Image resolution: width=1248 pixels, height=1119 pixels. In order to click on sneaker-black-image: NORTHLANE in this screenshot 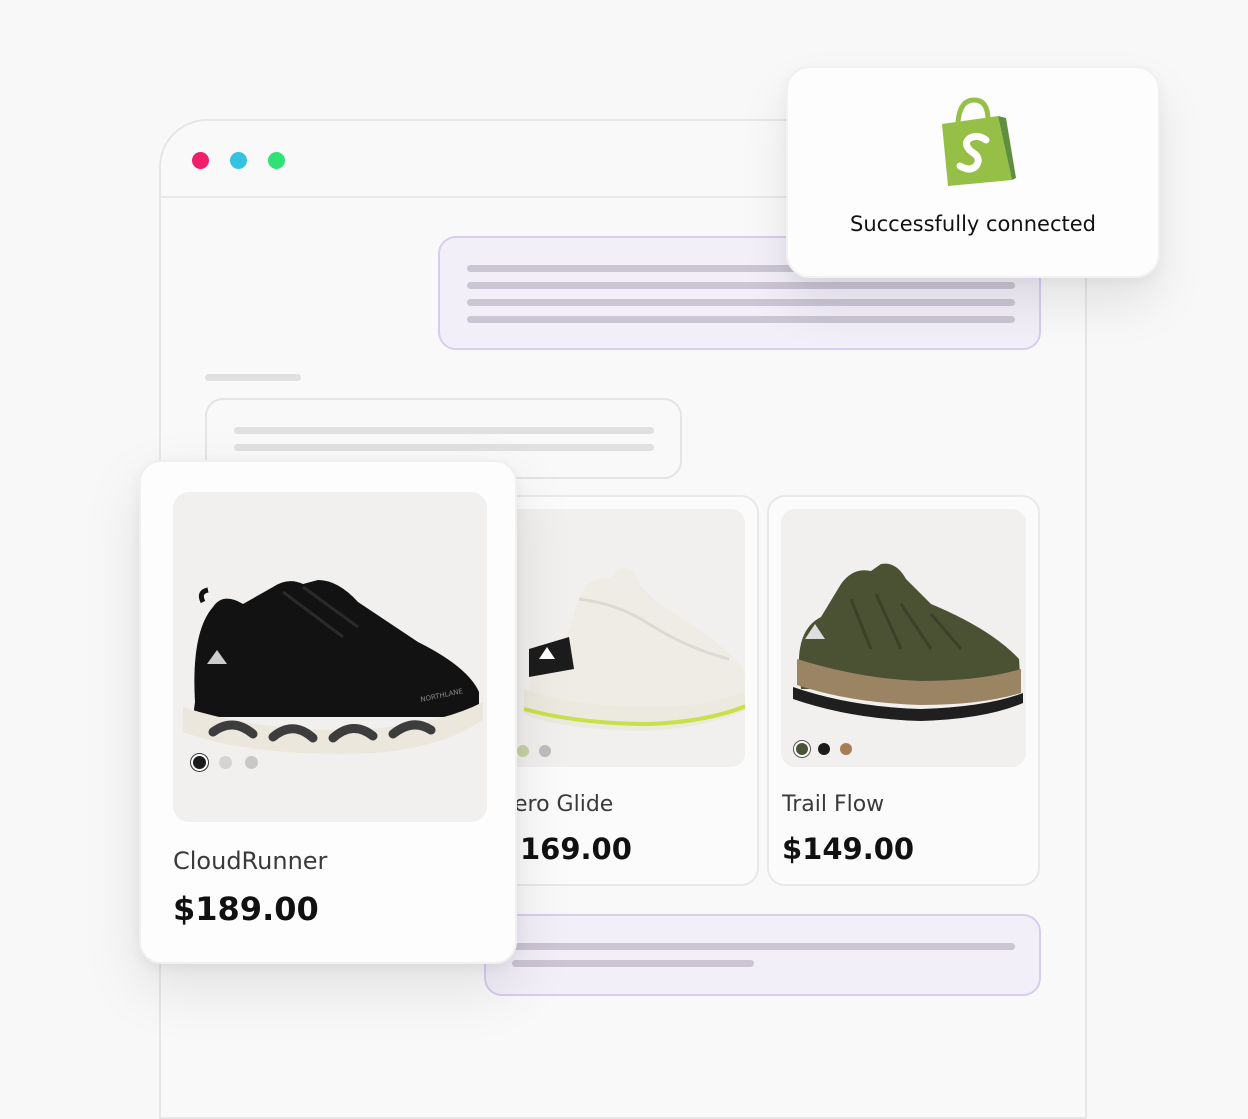, I will do `click(333, 667)`.